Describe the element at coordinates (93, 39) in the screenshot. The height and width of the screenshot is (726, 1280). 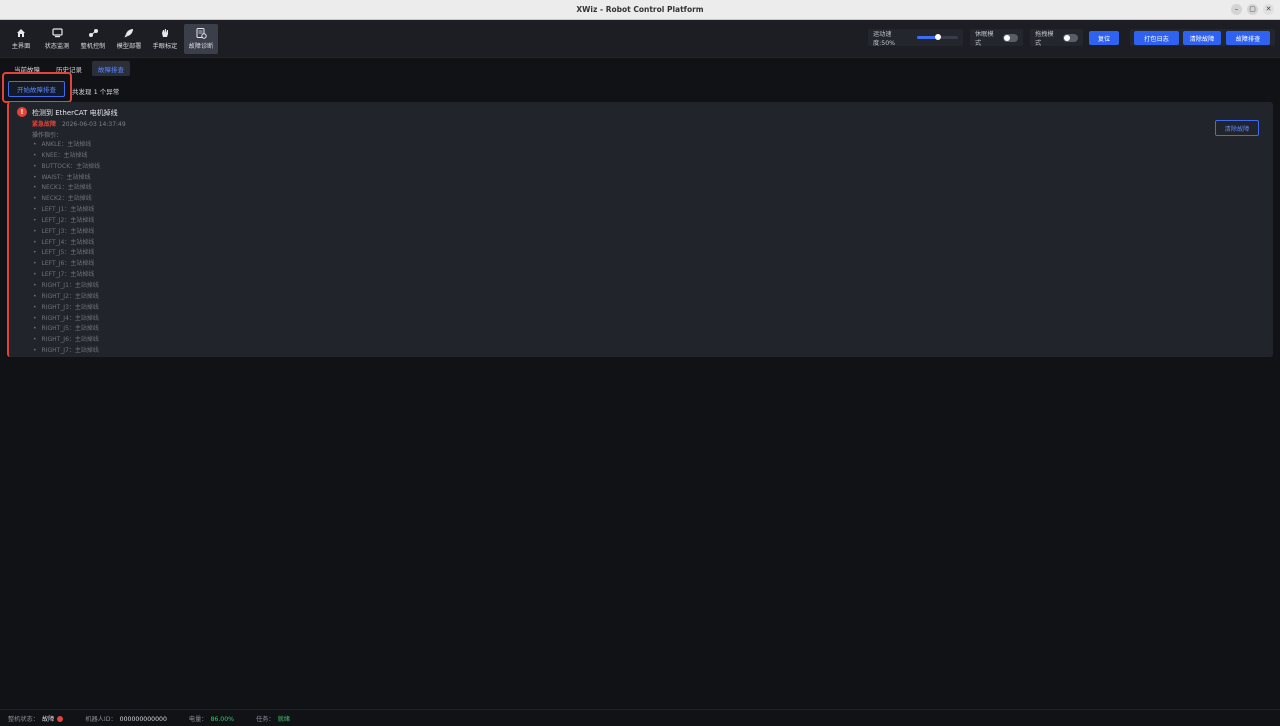
I see `nav-machine-control: 整机控制` at that location.